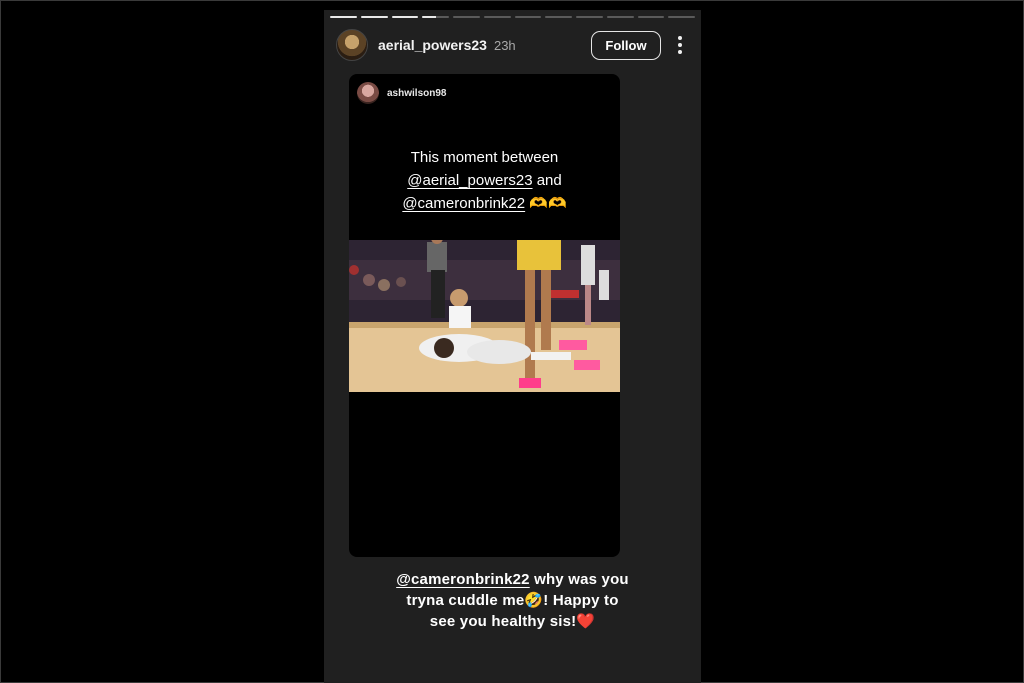 Image resolution: width=1024 pixels, height=683 pixels. I want to click on reposted-text-line-3: @cameronbrink22 🫶🫶, so click(484, 203).